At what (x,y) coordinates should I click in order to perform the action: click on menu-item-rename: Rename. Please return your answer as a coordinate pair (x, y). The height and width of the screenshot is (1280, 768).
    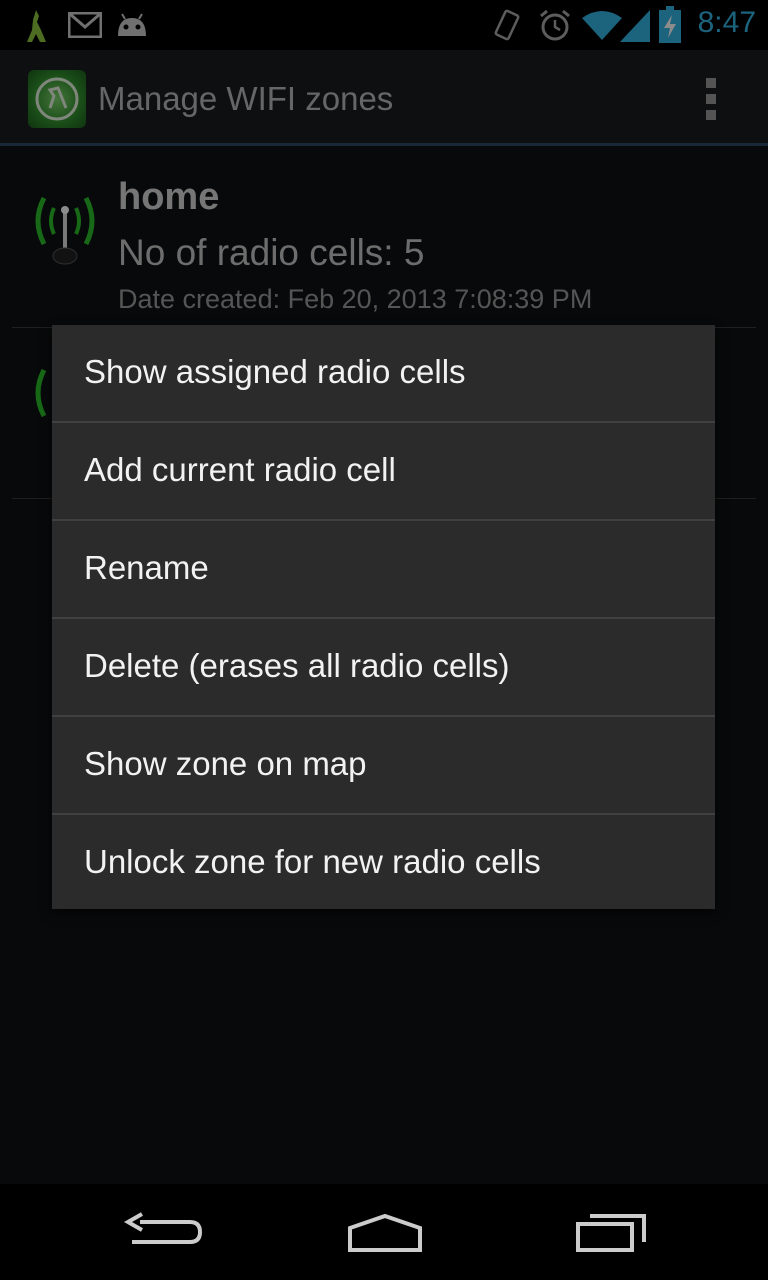
    Looking at the image, I should click on (383, 569).